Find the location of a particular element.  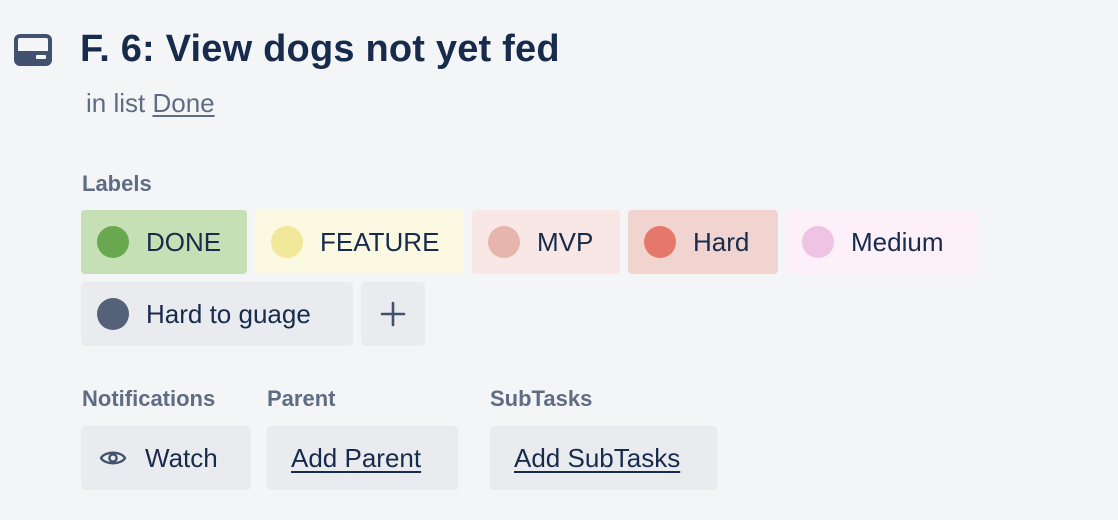

add-parent-button: Add Parent is located at coordinates (362, 458).